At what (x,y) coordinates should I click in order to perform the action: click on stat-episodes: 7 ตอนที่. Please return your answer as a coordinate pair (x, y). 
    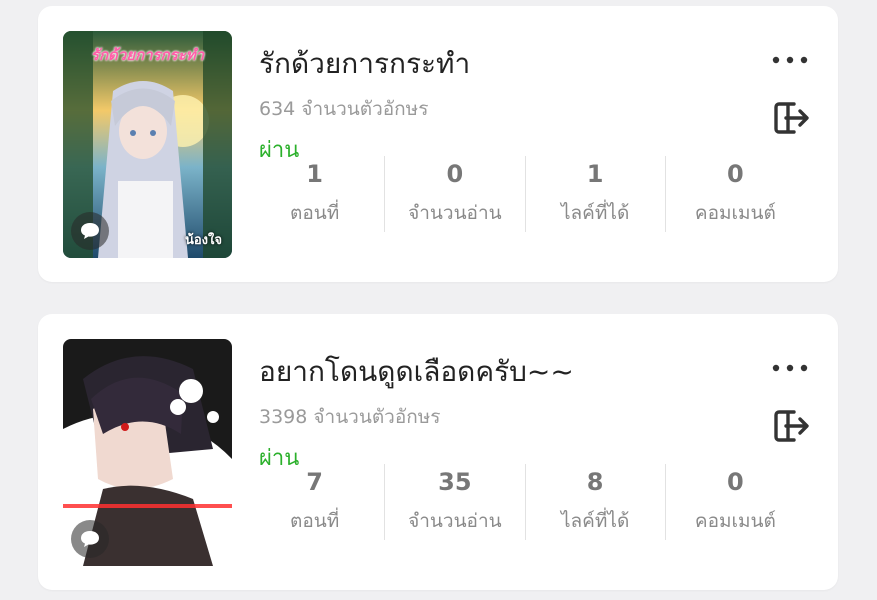
    Looking at the image, I should click on (314, 502).